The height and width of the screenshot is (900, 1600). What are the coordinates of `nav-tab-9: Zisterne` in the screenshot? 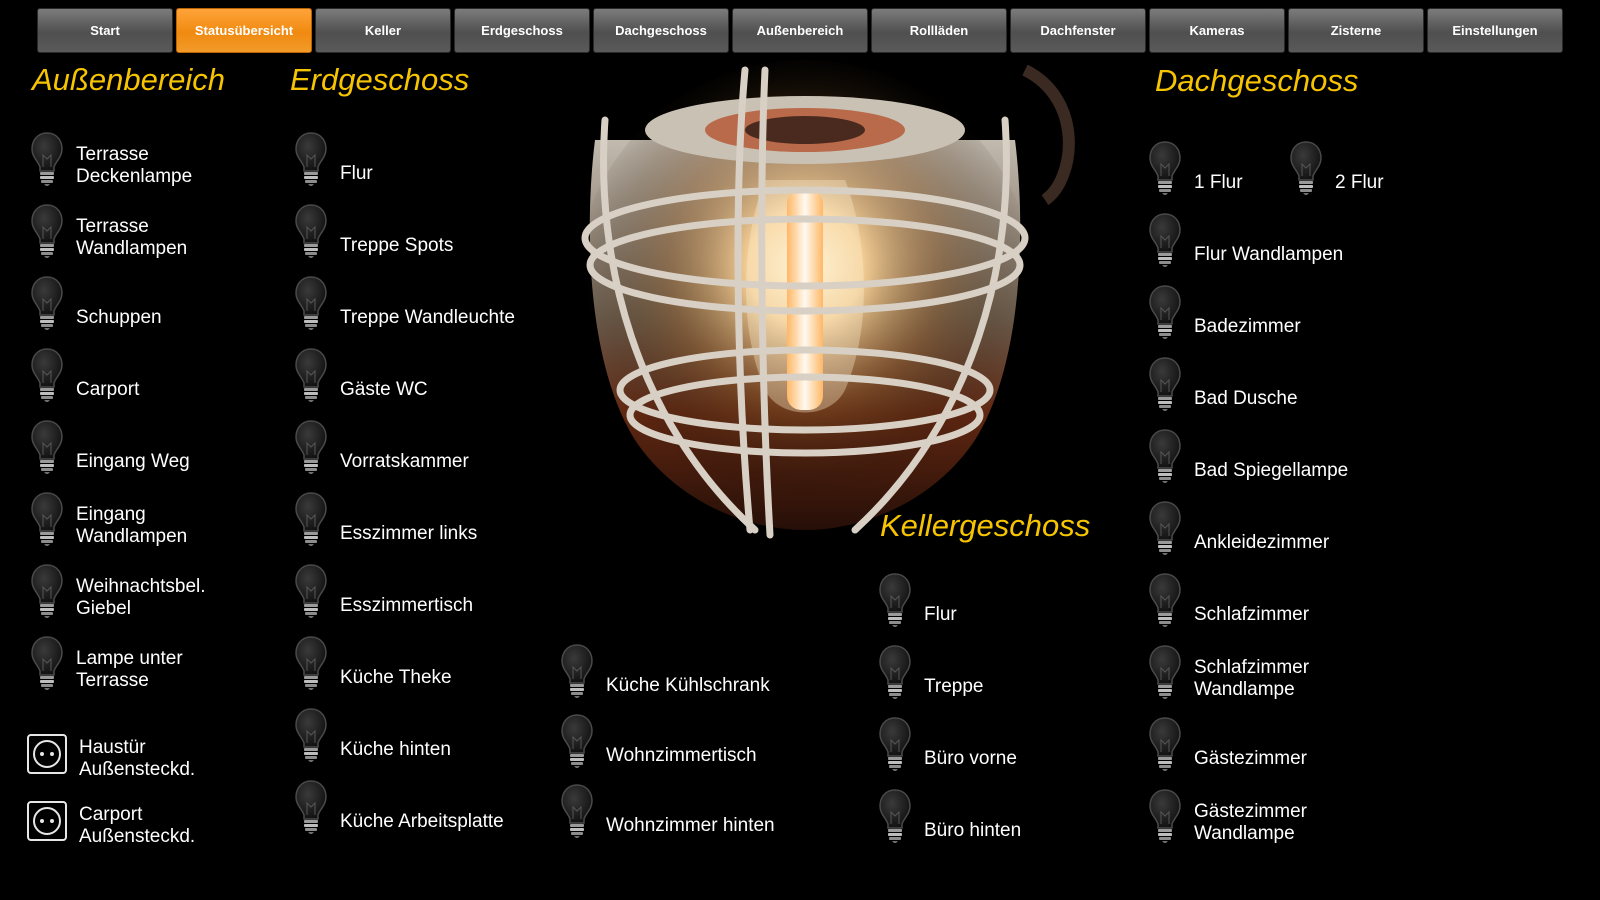 It's located at (1356, 30).